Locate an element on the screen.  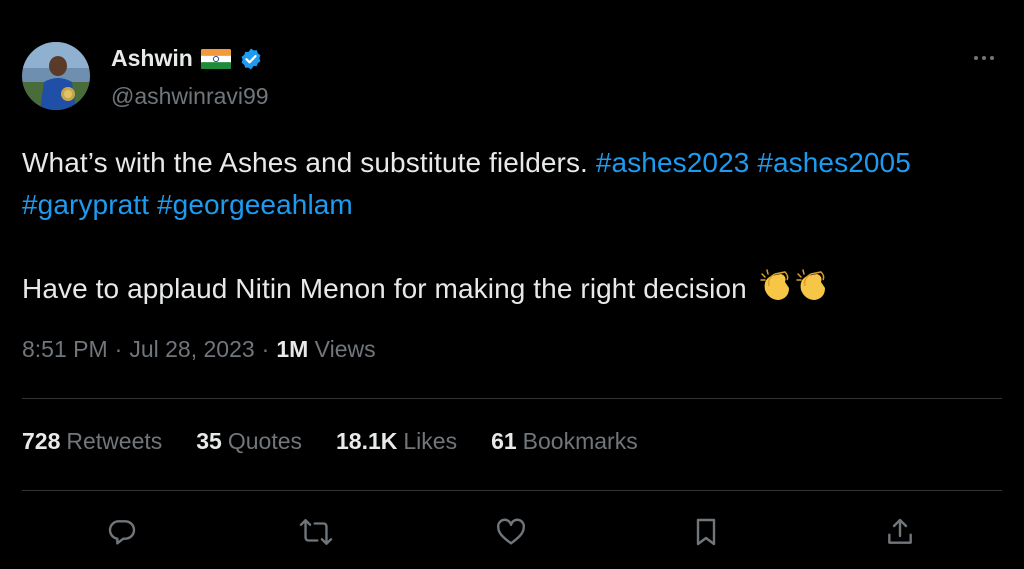
reply-icon is located at coordinates (122, 532).